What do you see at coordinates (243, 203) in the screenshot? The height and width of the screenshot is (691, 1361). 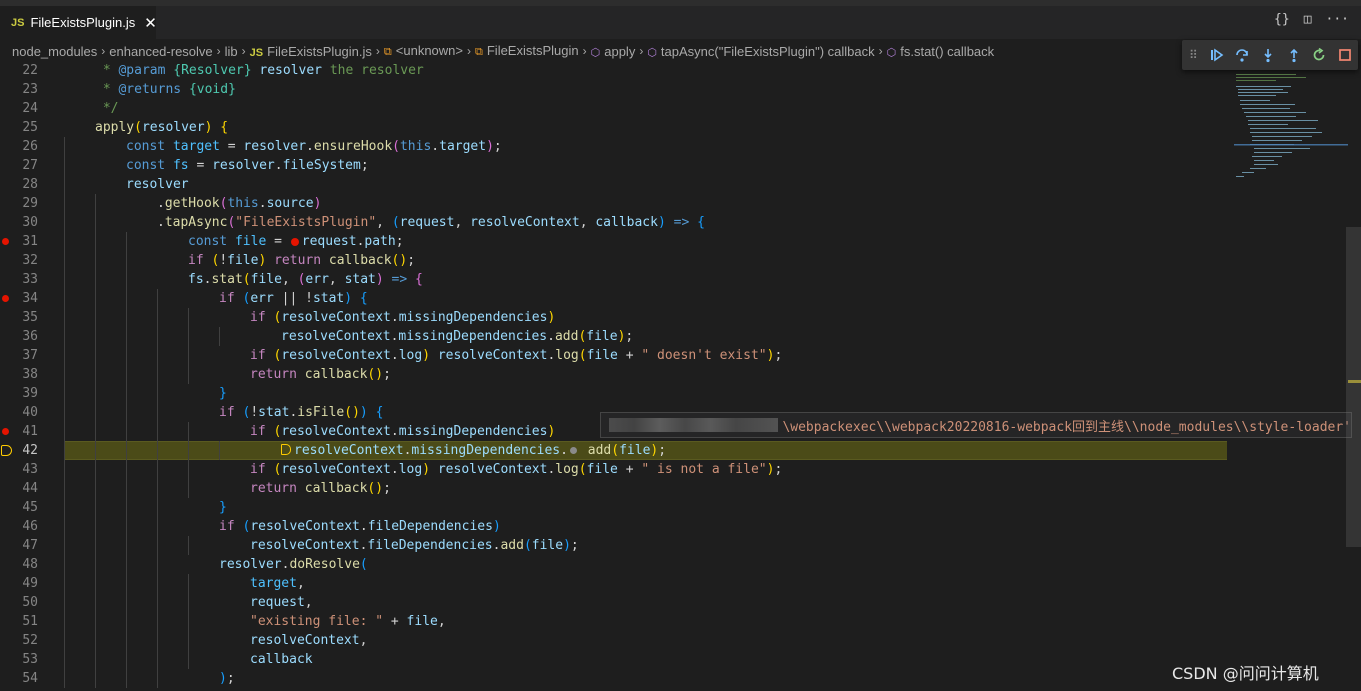 I see `code-token: this` at bounding box center [243, 203].